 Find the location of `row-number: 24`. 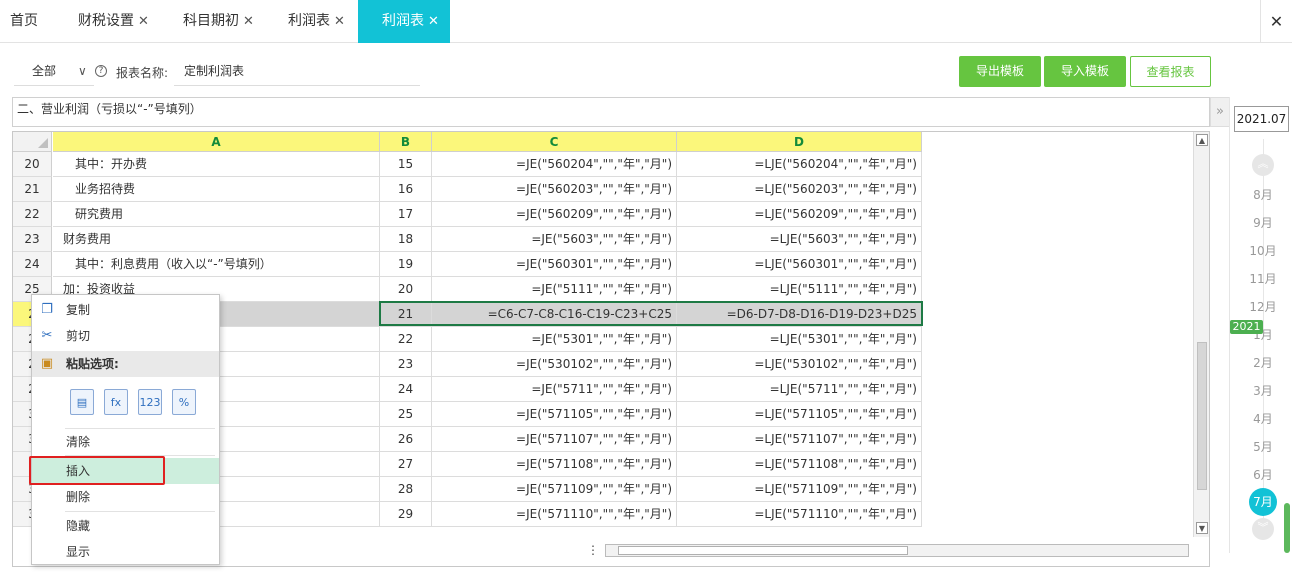

row-number: 24 is located at coordinates (32, 264).